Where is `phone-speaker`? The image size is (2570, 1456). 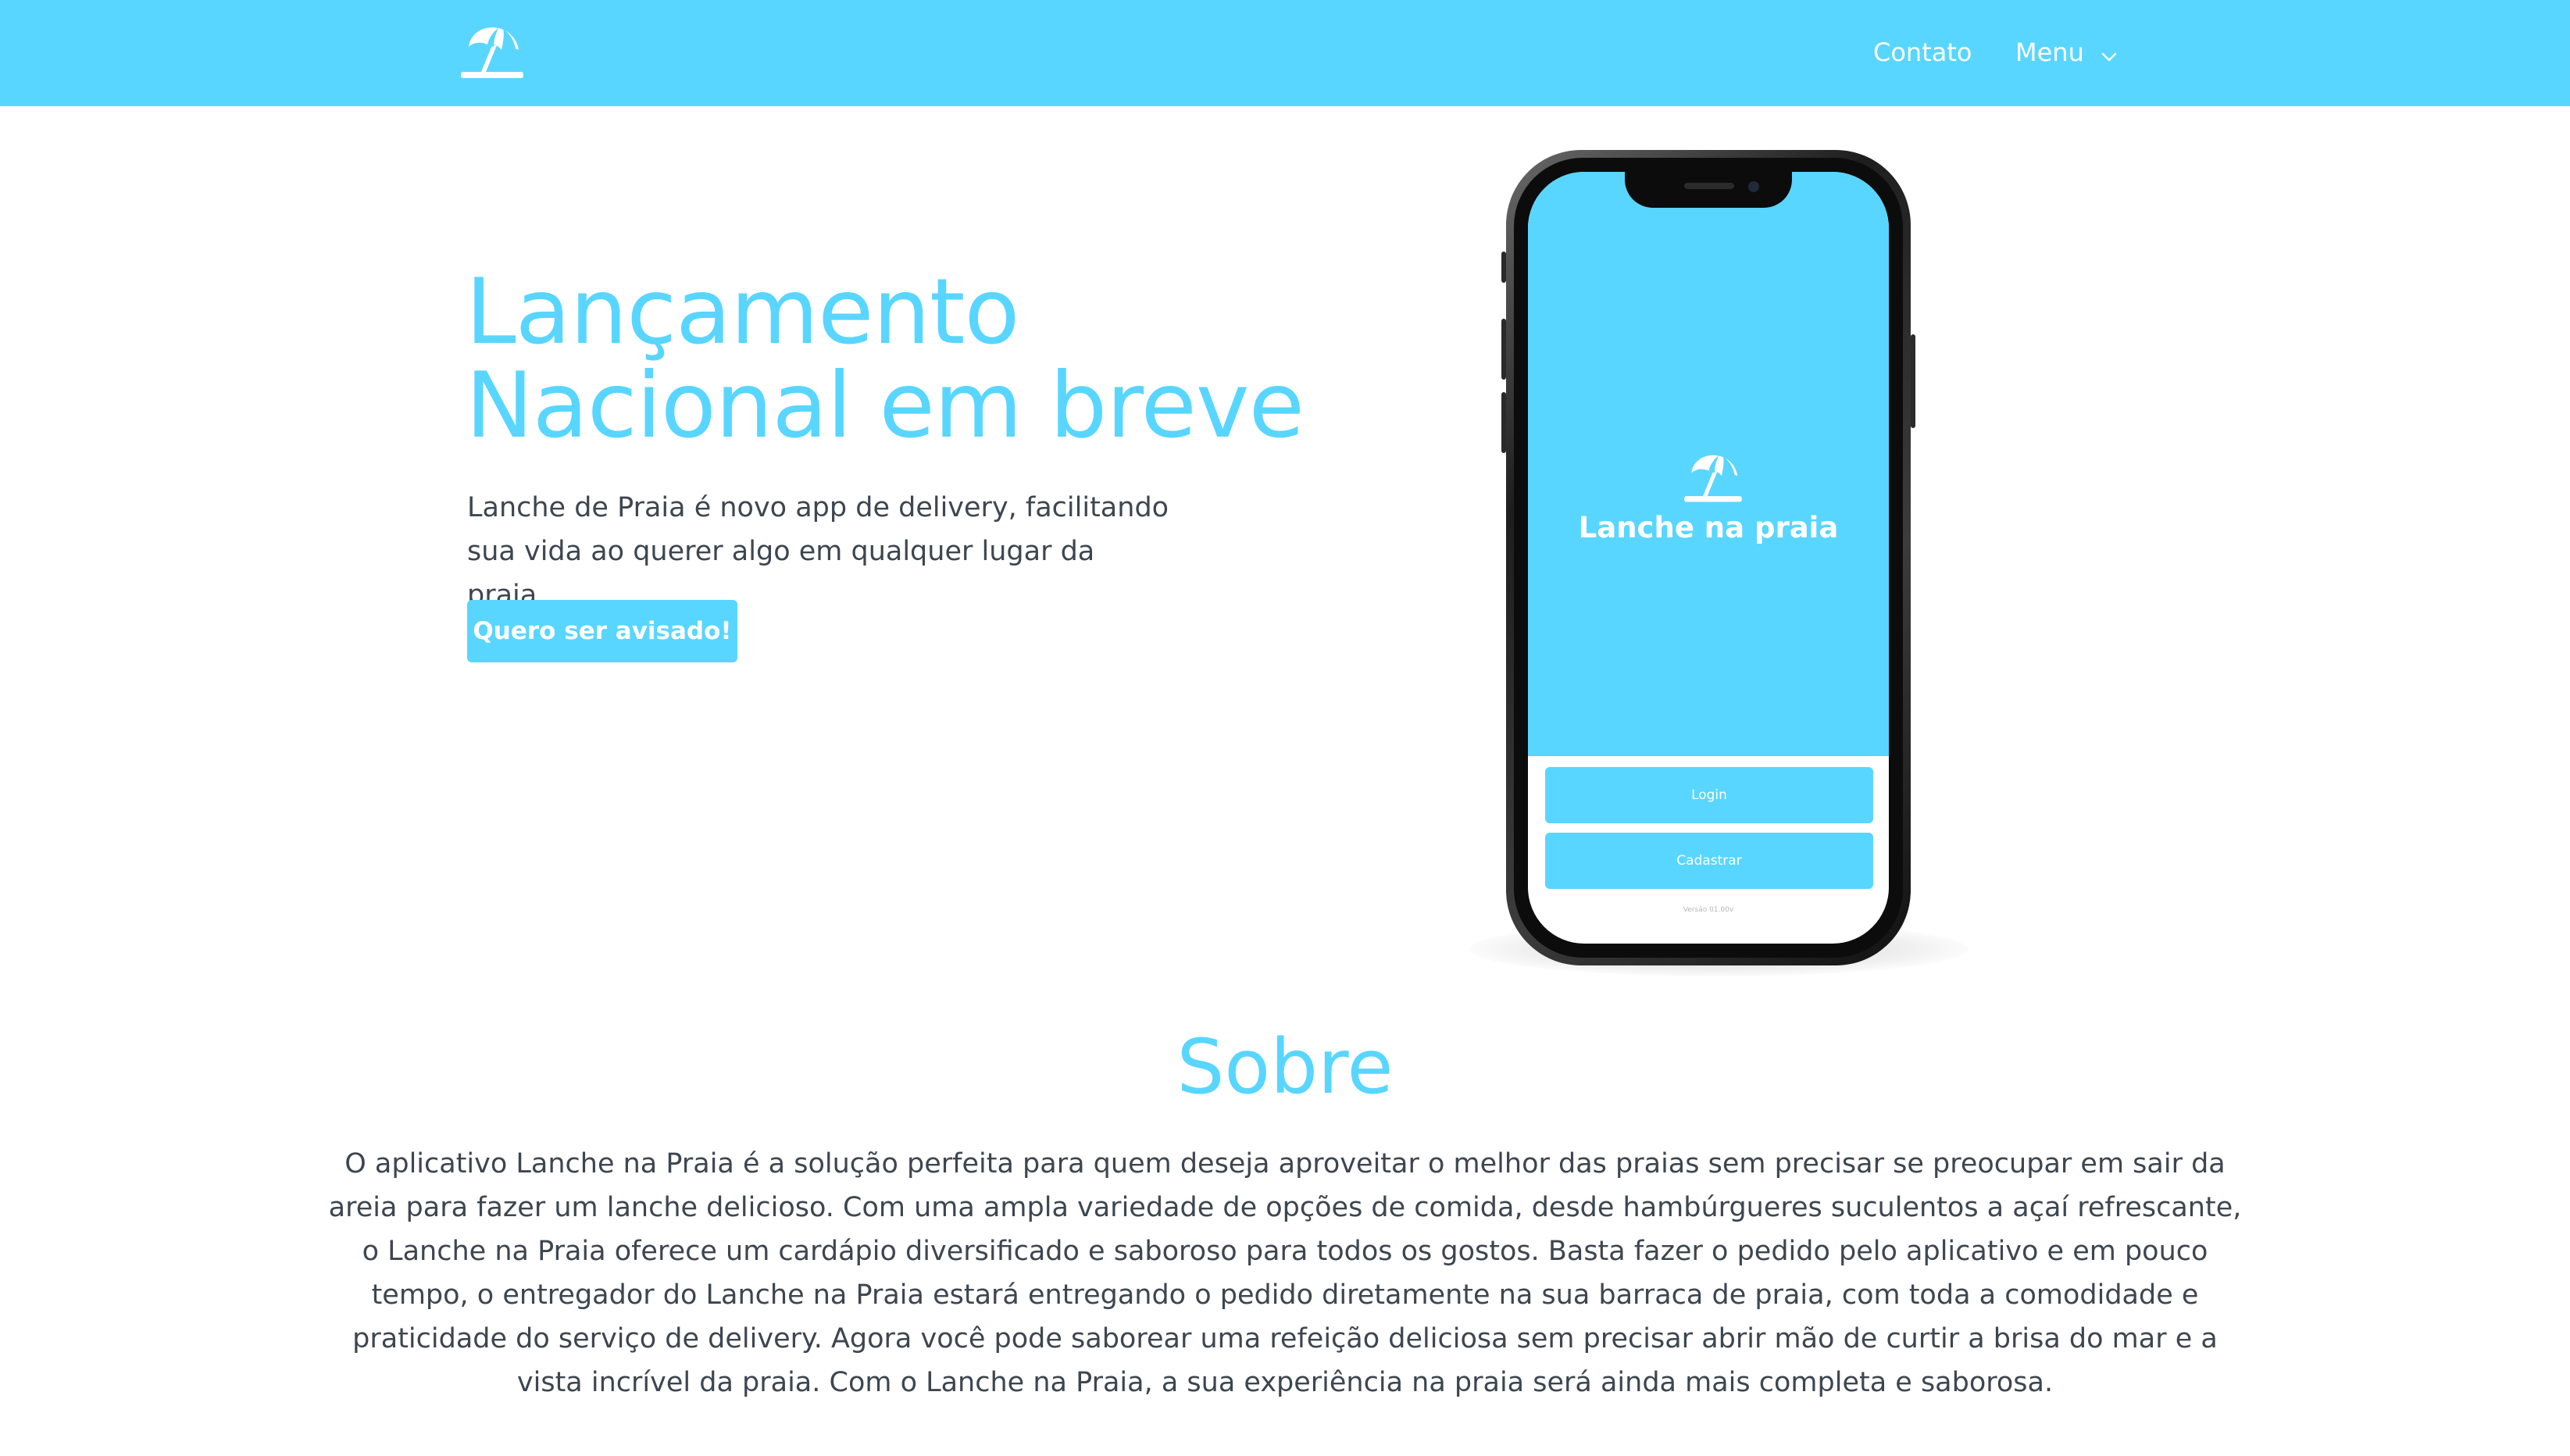 phone-speaker is located at coordinates (1709, 186).